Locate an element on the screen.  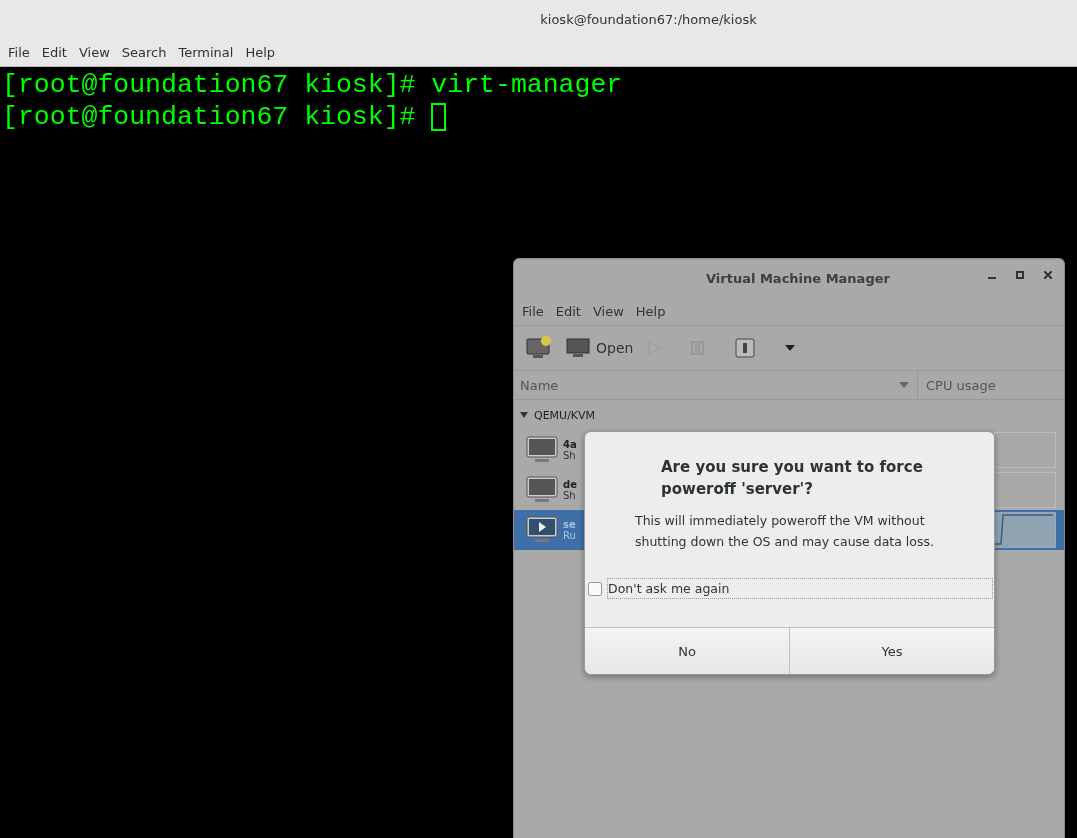
vm-name: de is located at coordinates (570, 484).